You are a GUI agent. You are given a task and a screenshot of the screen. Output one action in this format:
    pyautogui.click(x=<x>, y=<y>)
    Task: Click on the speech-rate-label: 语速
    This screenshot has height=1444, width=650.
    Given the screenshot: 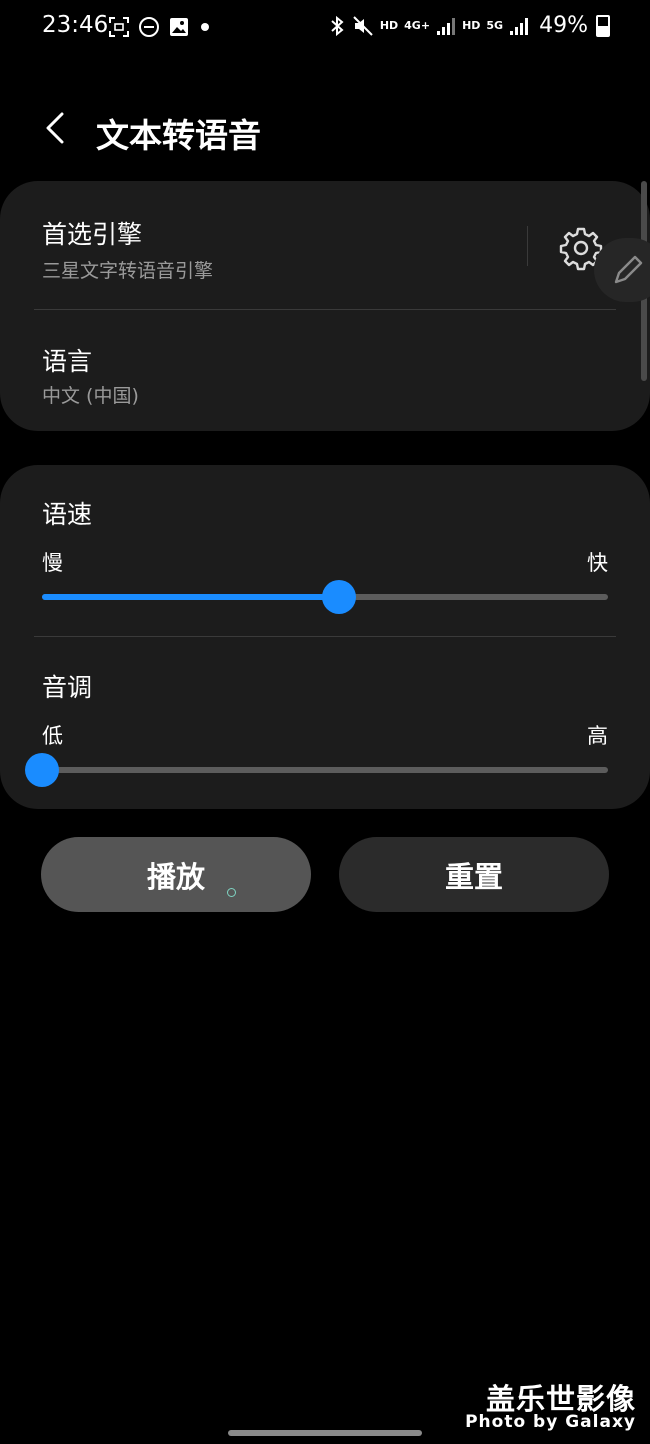 What is the action you would take?
    pyautogui.click(x=67, y=514)
    